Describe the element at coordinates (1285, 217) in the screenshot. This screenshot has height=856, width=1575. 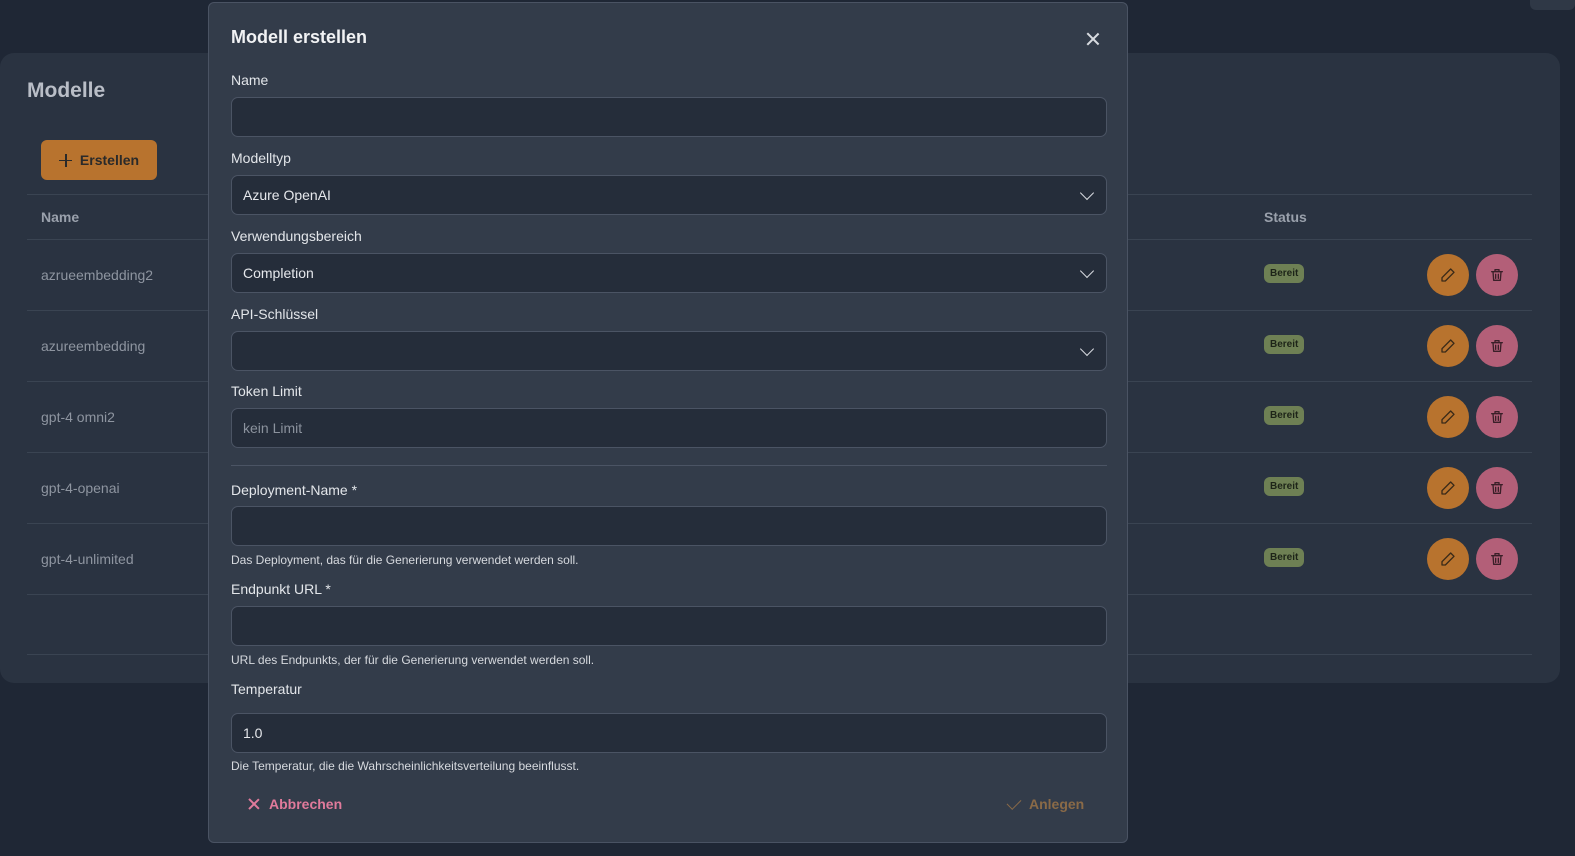
I see `column-header-status: Status` at that location.